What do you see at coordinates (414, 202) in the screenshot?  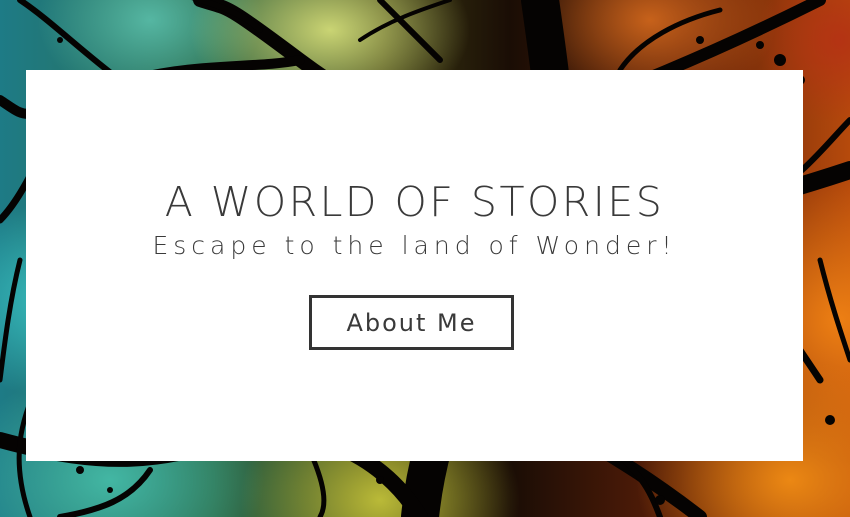 I see `hero-title: A WORLD OF STORIES` at bounding box center [414, 202].